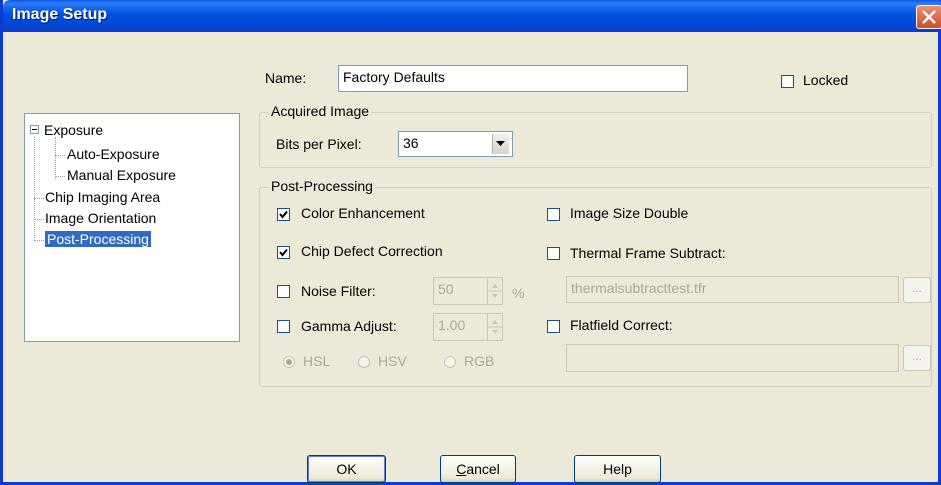  I want to click on acquired-image-title: Acquired Image, so click(320, 111).